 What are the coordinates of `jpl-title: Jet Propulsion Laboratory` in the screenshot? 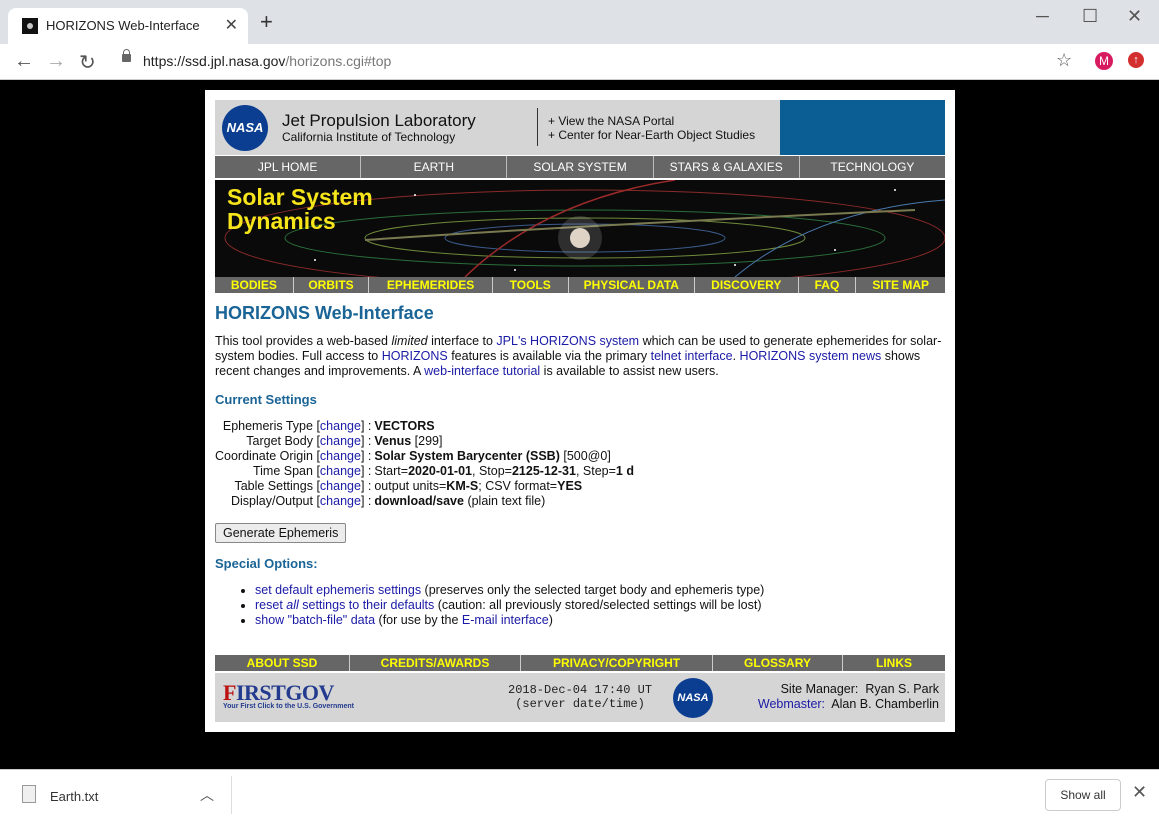 It's located at (379, 121).